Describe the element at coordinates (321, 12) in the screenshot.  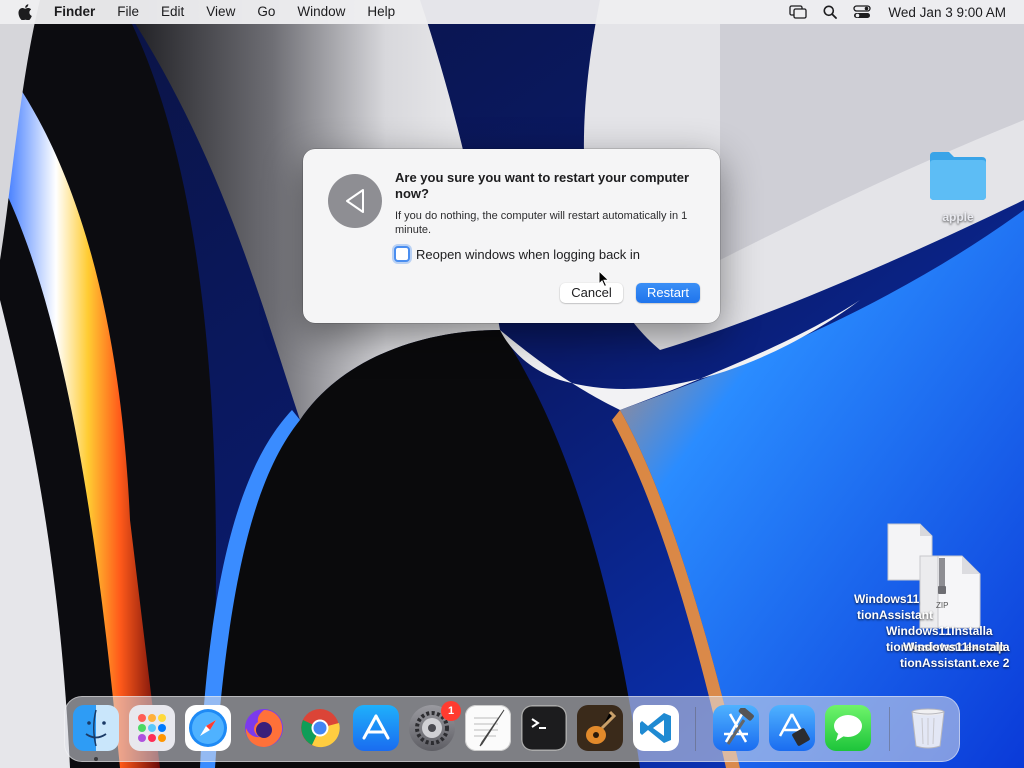
I see `menu-window: Window` at that location.